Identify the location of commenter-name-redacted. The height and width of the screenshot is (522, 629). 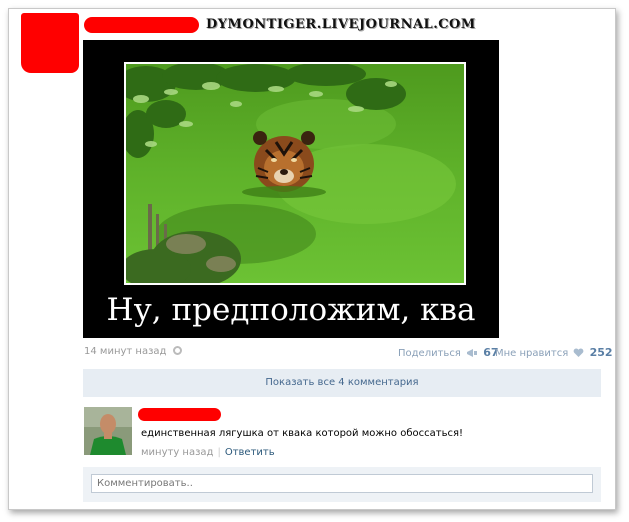
(179, 414).